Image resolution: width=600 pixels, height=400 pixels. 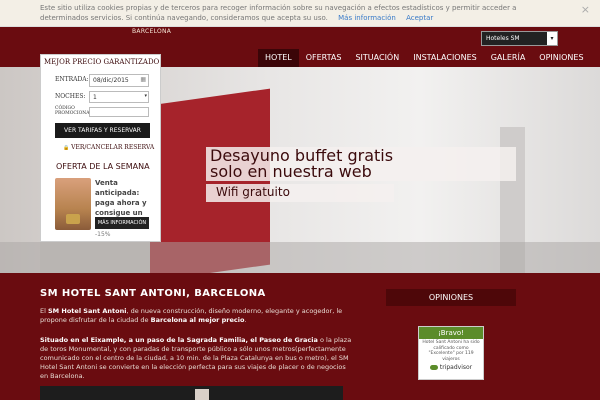 I want to click on opinions-header: OPINIONES, so click(x=451, y=297).